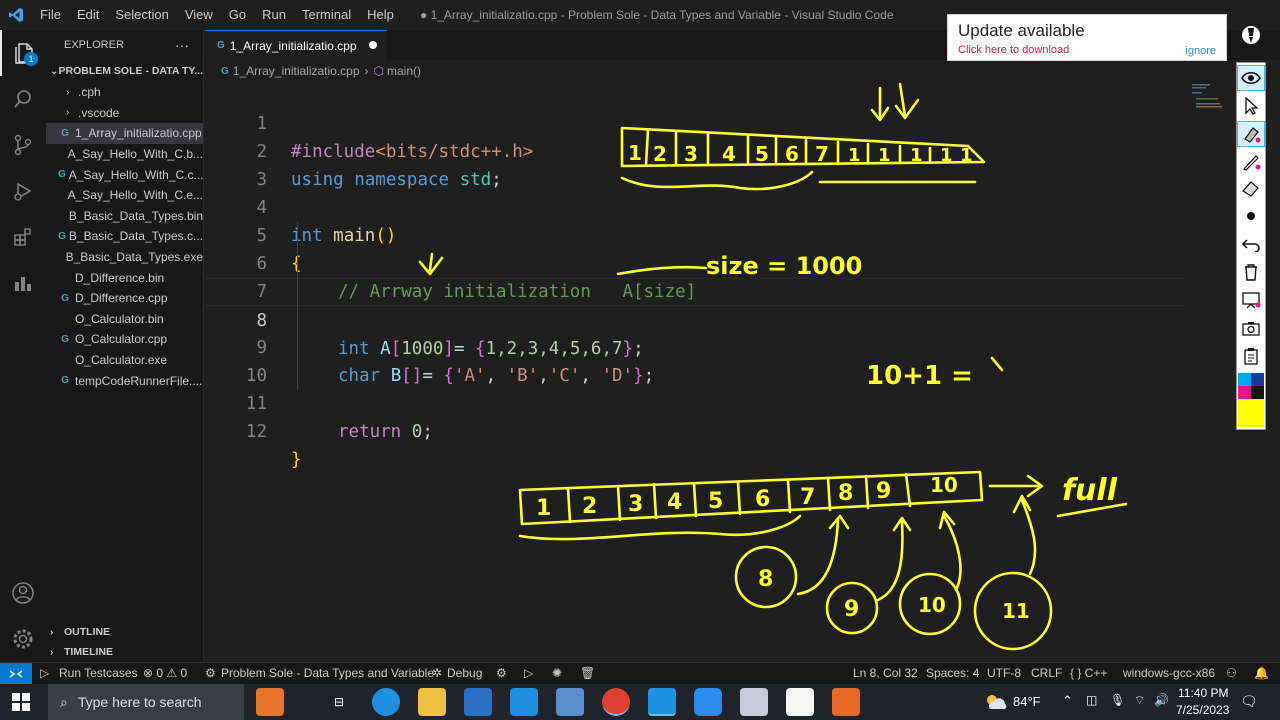  What do you see at coordinates (270, 702) in the screenshot?
I see `fox-app-icon` at bounding box center [270, 702].